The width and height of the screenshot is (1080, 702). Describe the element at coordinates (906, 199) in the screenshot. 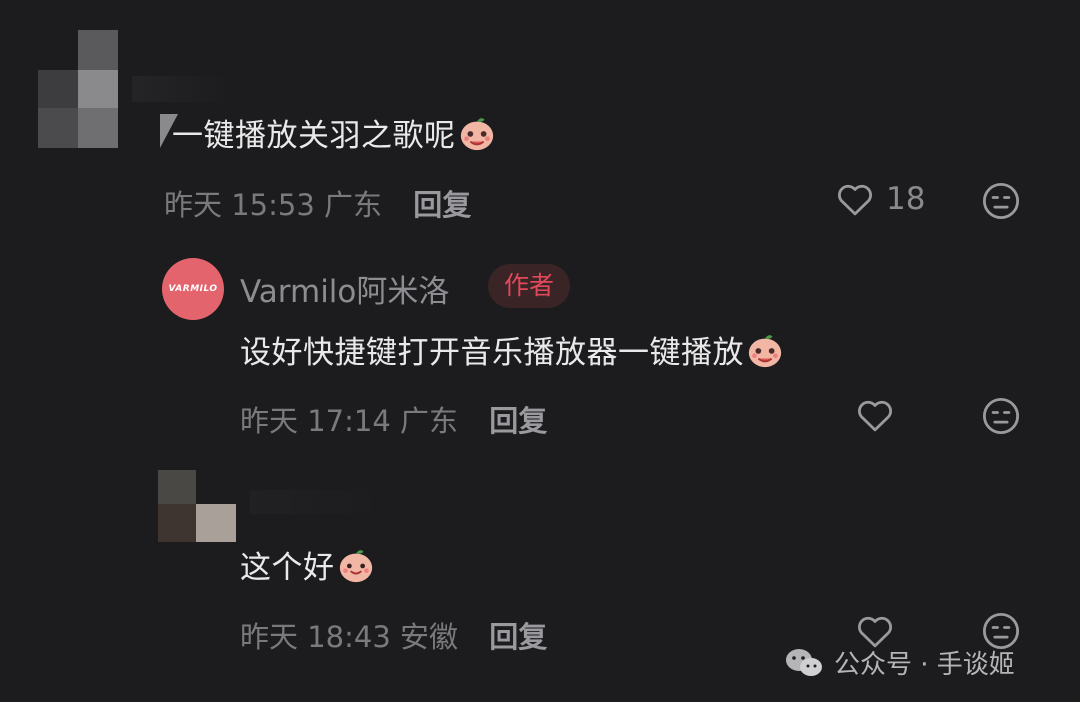

I see `like-count: 18` at that location.